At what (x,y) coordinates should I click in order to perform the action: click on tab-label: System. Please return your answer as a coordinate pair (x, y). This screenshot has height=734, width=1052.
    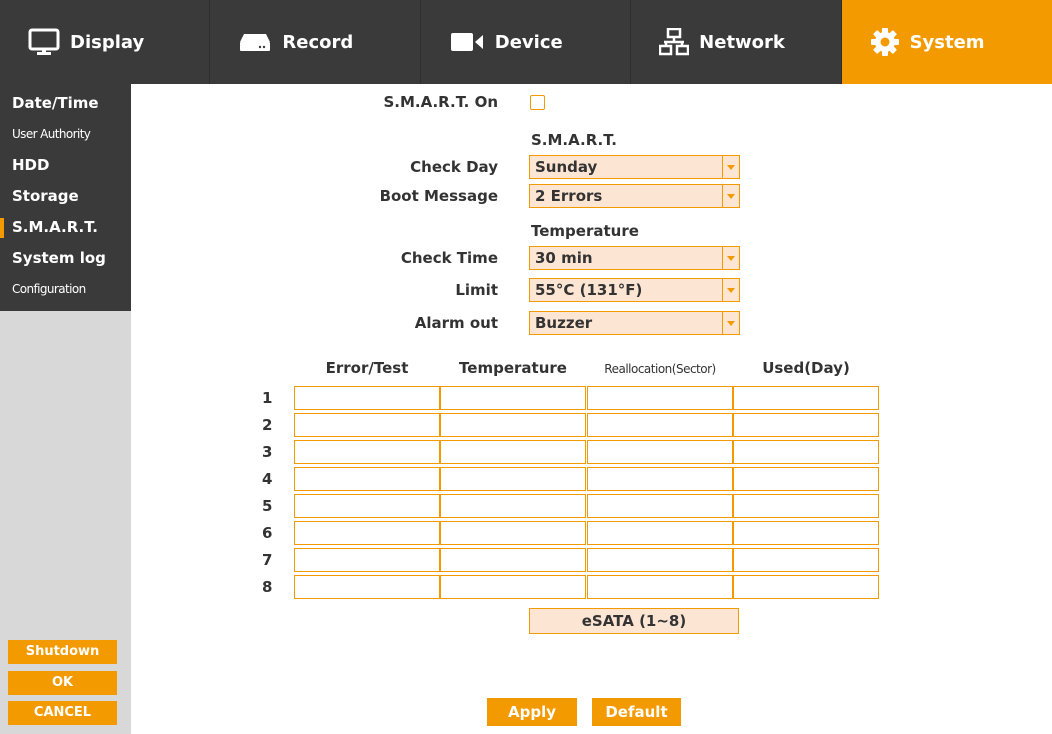
    Looking at the image, I should click on (947, 42).